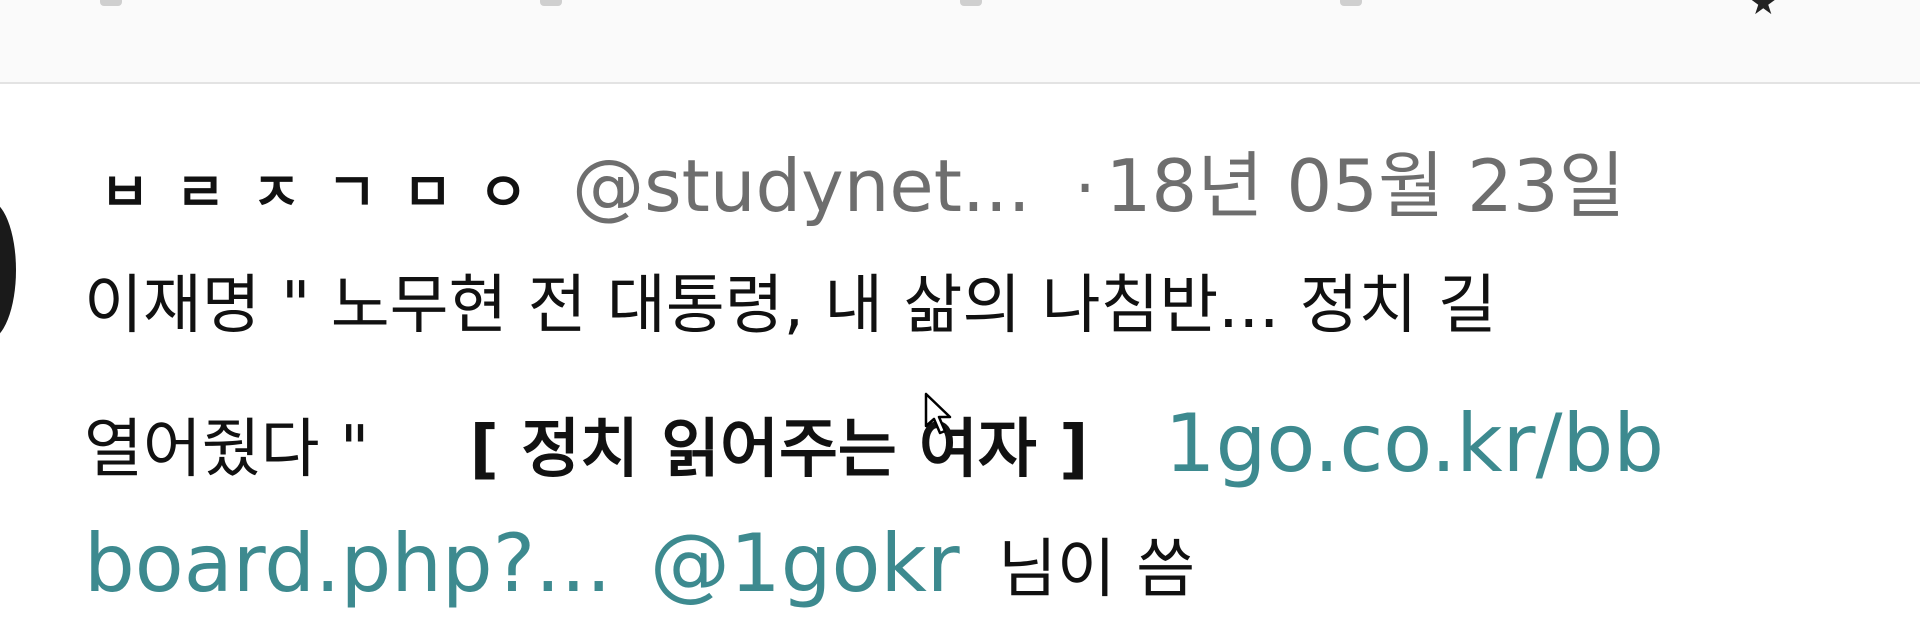  Describe the element at coordinates (551, 3) in the screenshot. I see `retweet-icon` at that location.